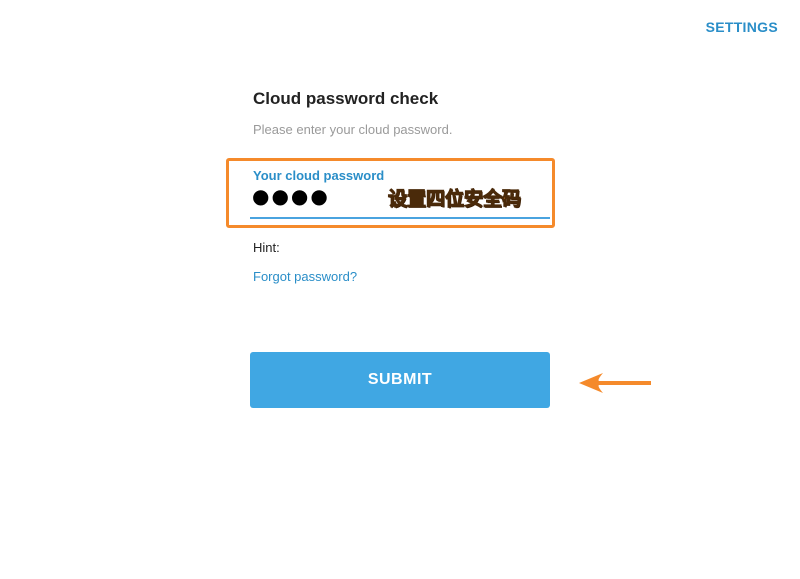 This screenshot has height=579, width=800. What do you see at coordinates (615, 383) in the screenshot?
I see `arrow-left-icon` at bounding box center [615, 383].